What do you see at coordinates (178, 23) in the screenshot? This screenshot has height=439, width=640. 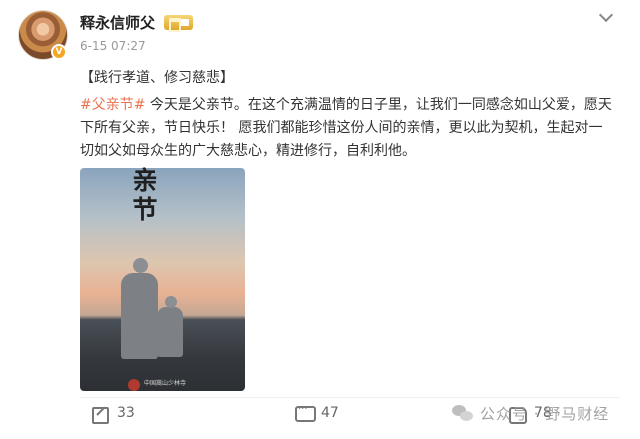 I see `vip-icon` at bounding box center [178, 23].